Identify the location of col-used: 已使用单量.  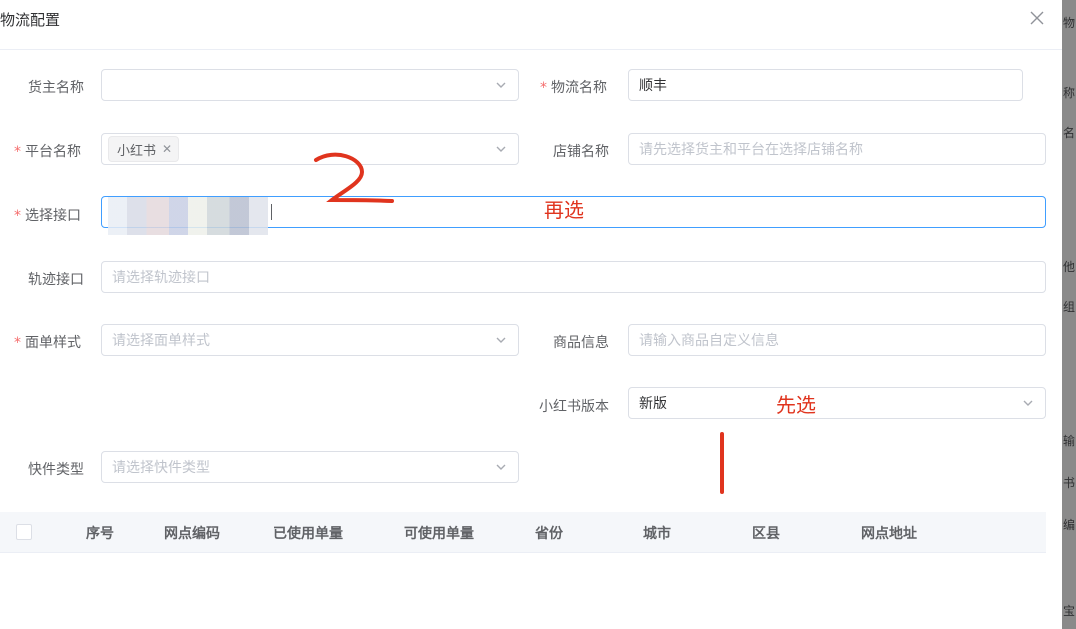
(308, 534).